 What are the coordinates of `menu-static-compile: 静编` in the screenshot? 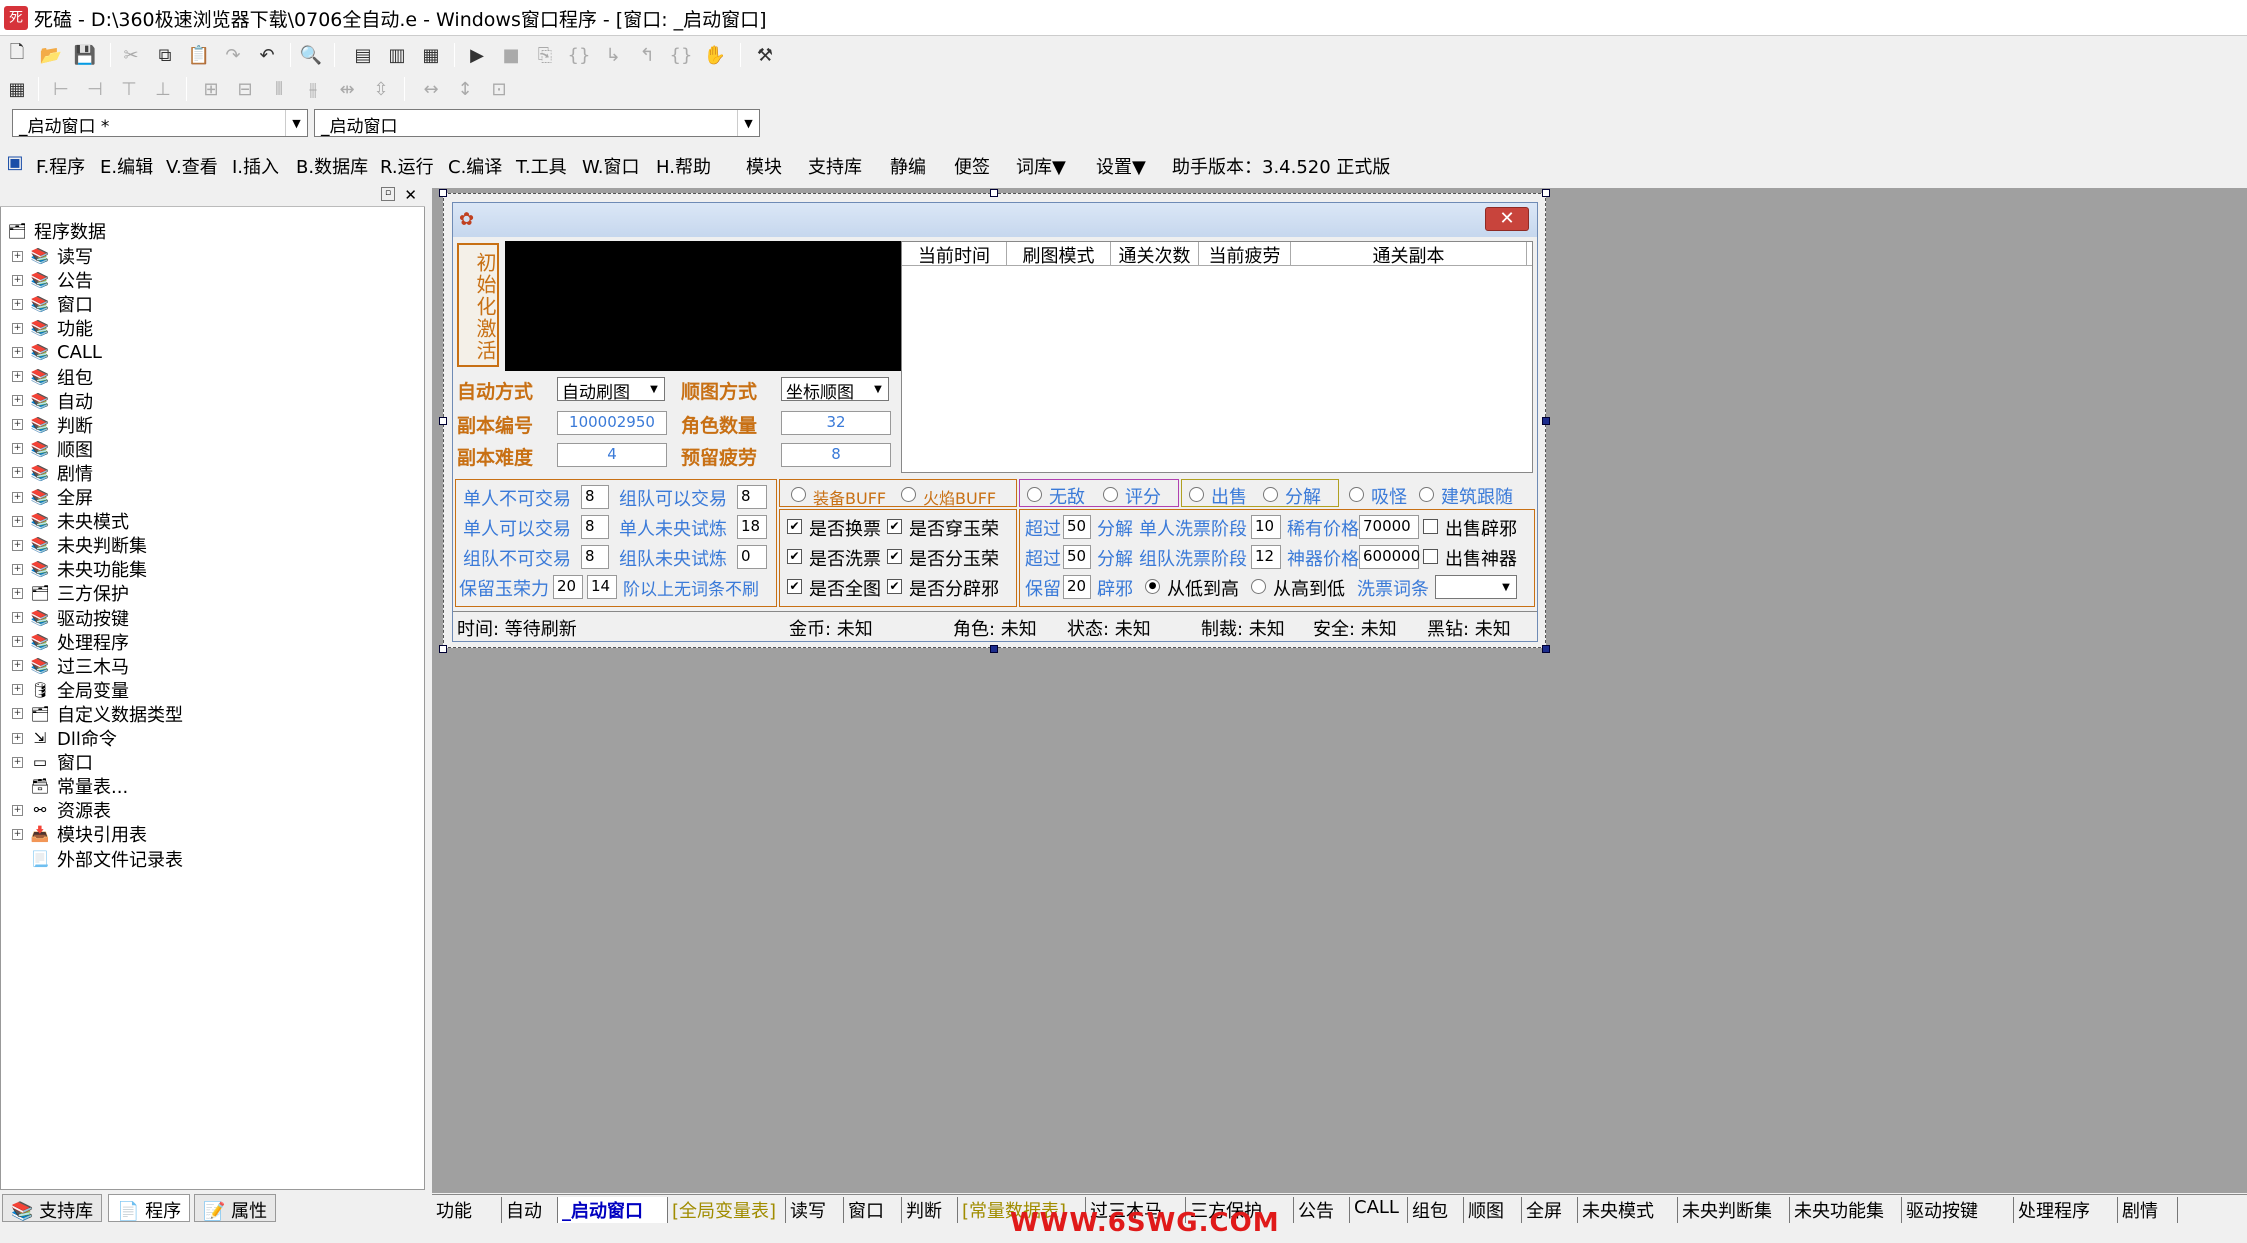 It's located at (908, 166).